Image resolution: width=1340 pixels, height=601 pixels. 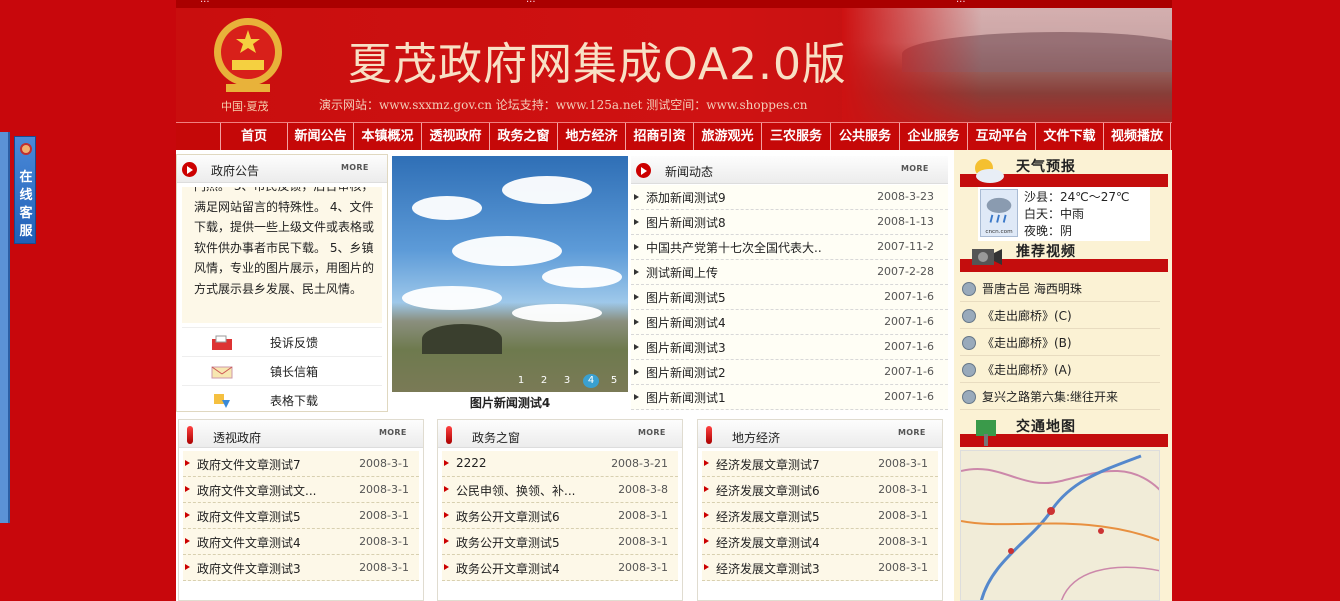 What do you see at coordinates (560, 542) in the screenshot?
I see `list-item: 政务公开文章测试5 2008-3-1` at bounding box center [560, 542].